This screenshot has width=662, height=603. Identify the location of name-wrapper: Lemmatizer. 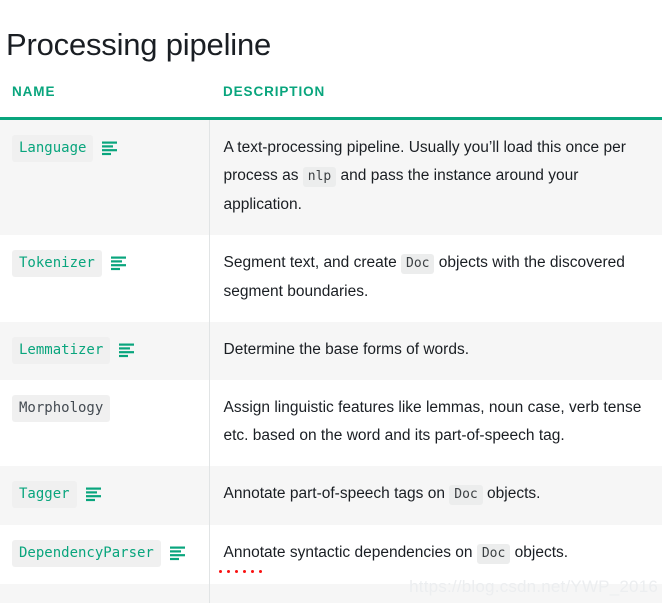
(73, 350).